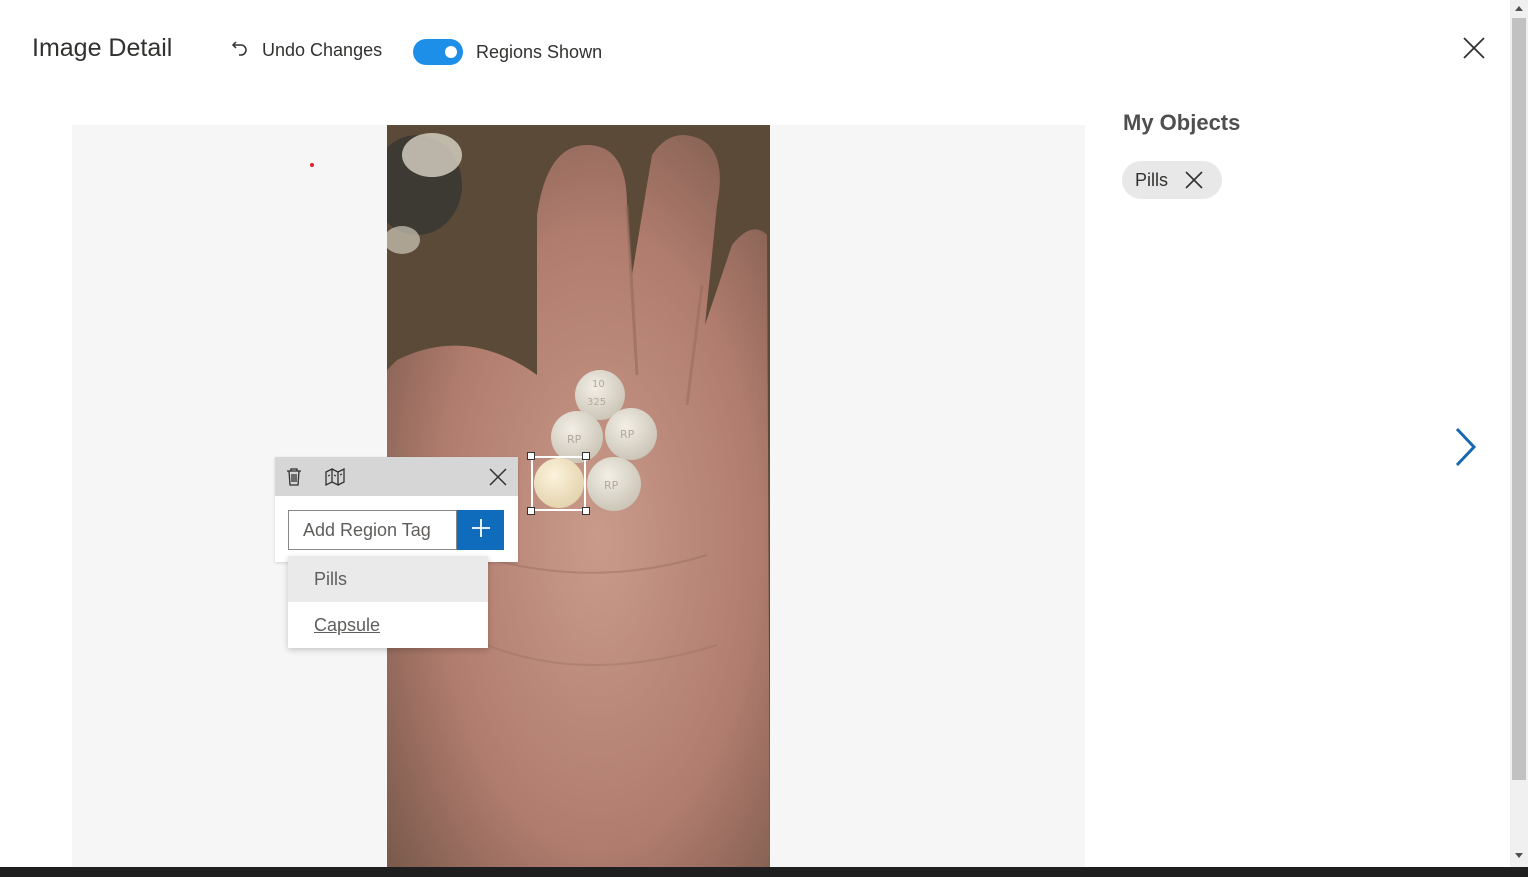 The width and height of the screenshot is (1528, 877). What do you see at coordinates (1152, 179) in the screenshot?
I see `object-tag-label: Pills` at bounding box center [1152, 179].